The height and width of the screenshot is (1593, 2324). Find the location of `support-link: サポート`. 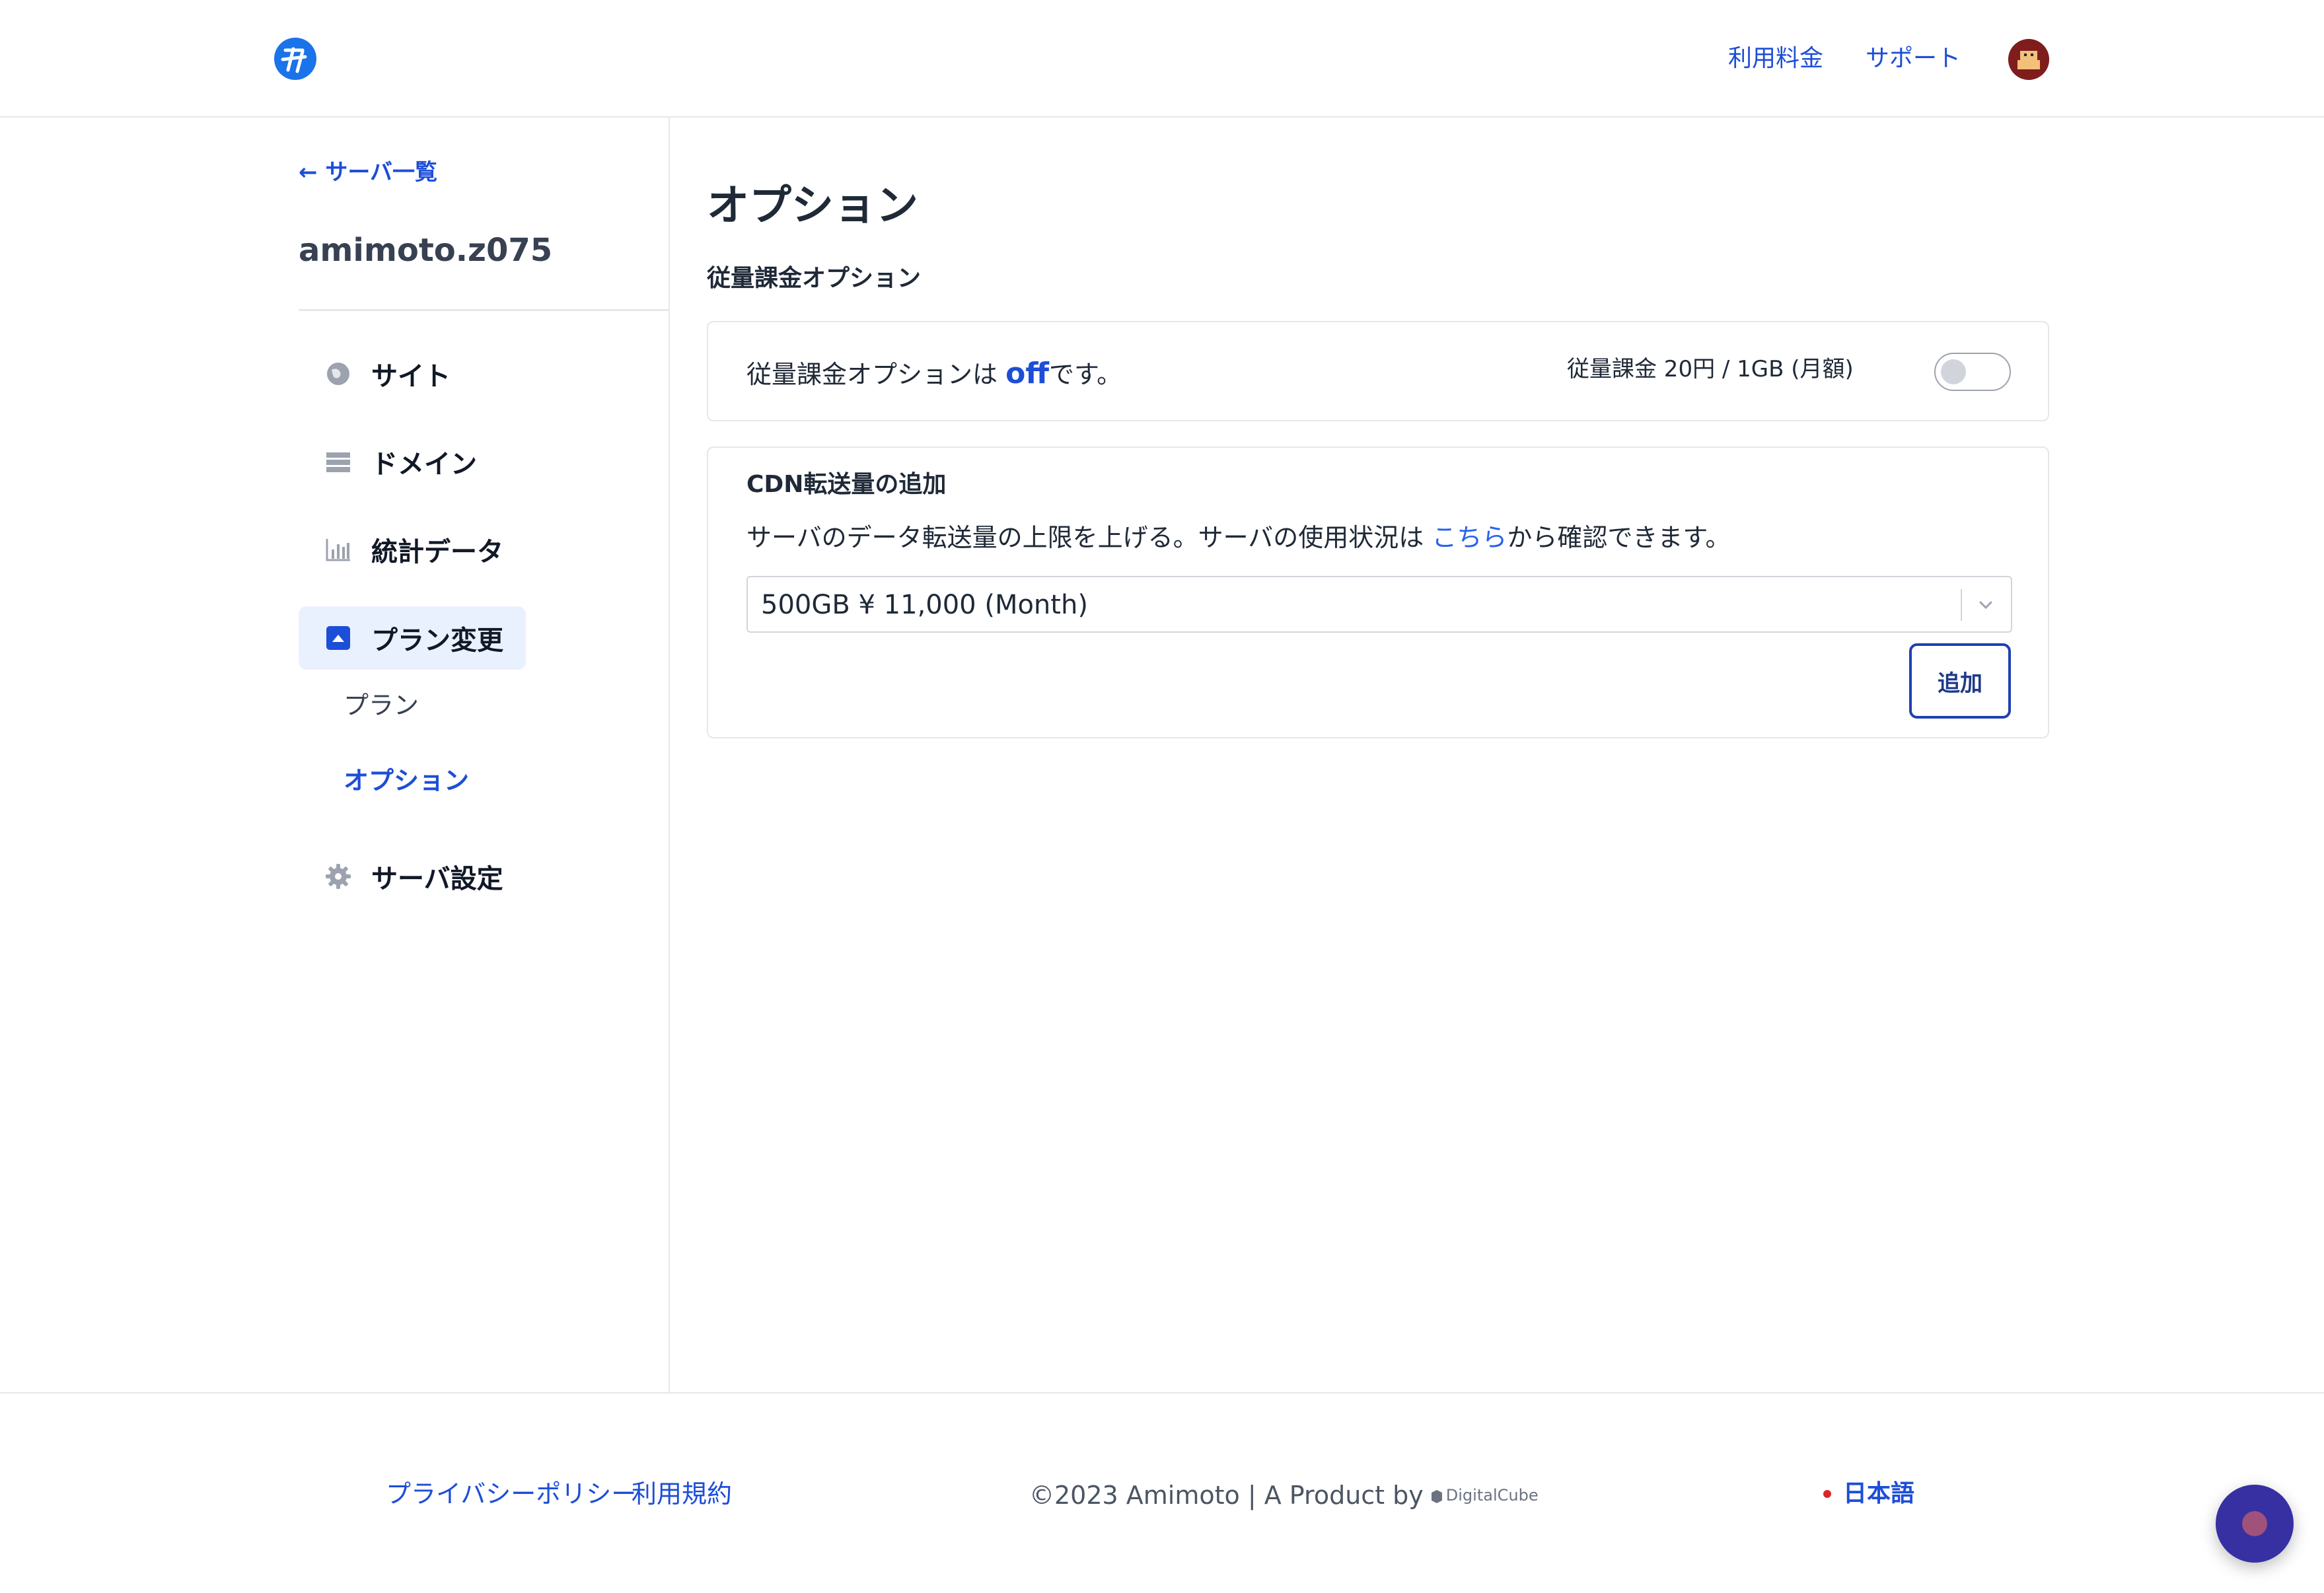

support-link: サポート is located at coordinates (1913, 59).